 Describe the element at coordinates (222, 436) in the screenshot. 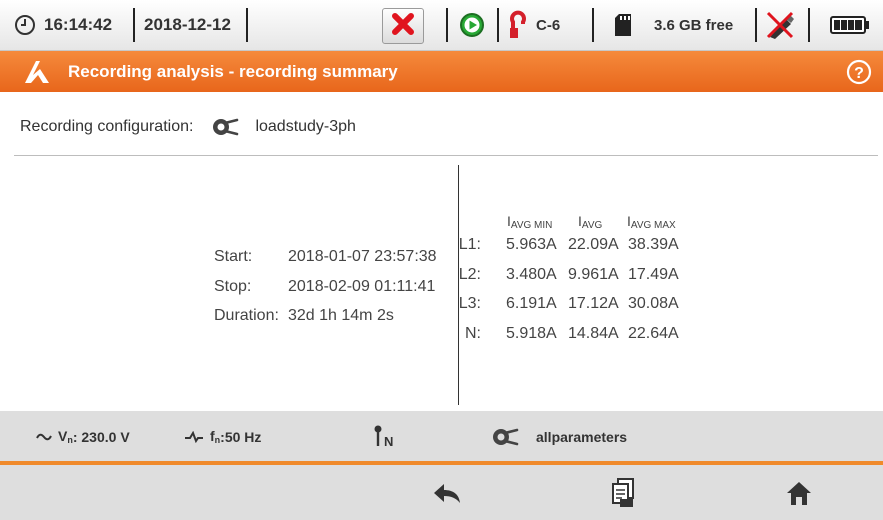

I see `nominal-frequency: fn :50 Hz` at that location.